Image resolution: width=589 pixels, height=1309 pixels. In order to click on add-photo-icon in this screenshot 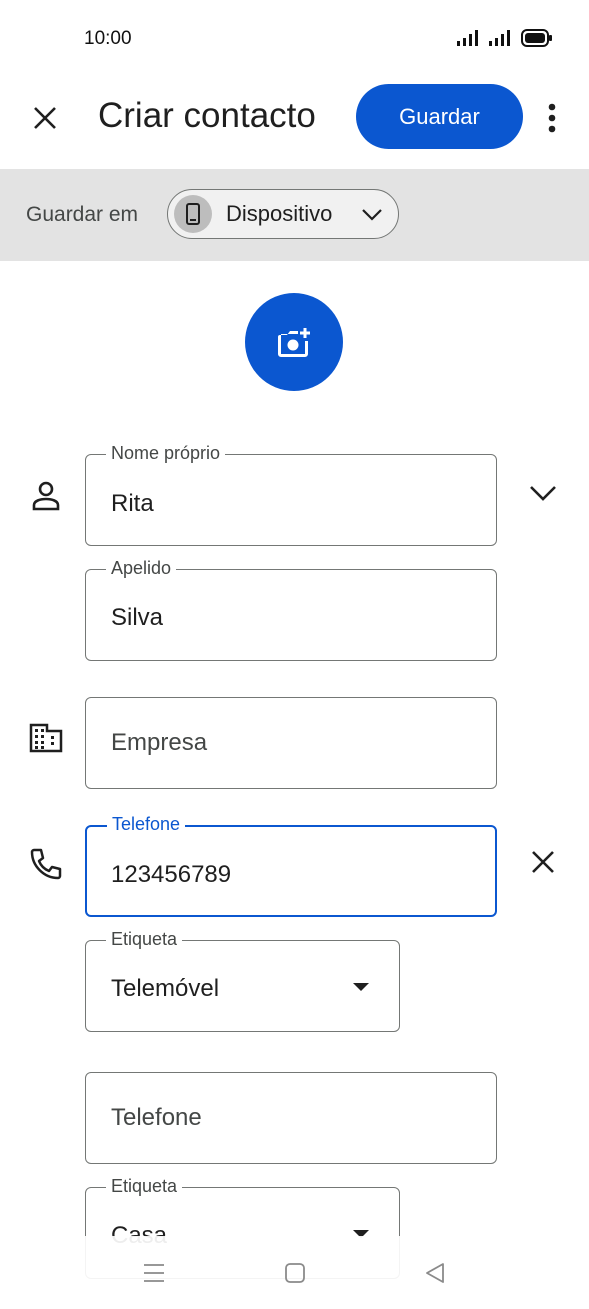, I will do `click(294, 342)`.